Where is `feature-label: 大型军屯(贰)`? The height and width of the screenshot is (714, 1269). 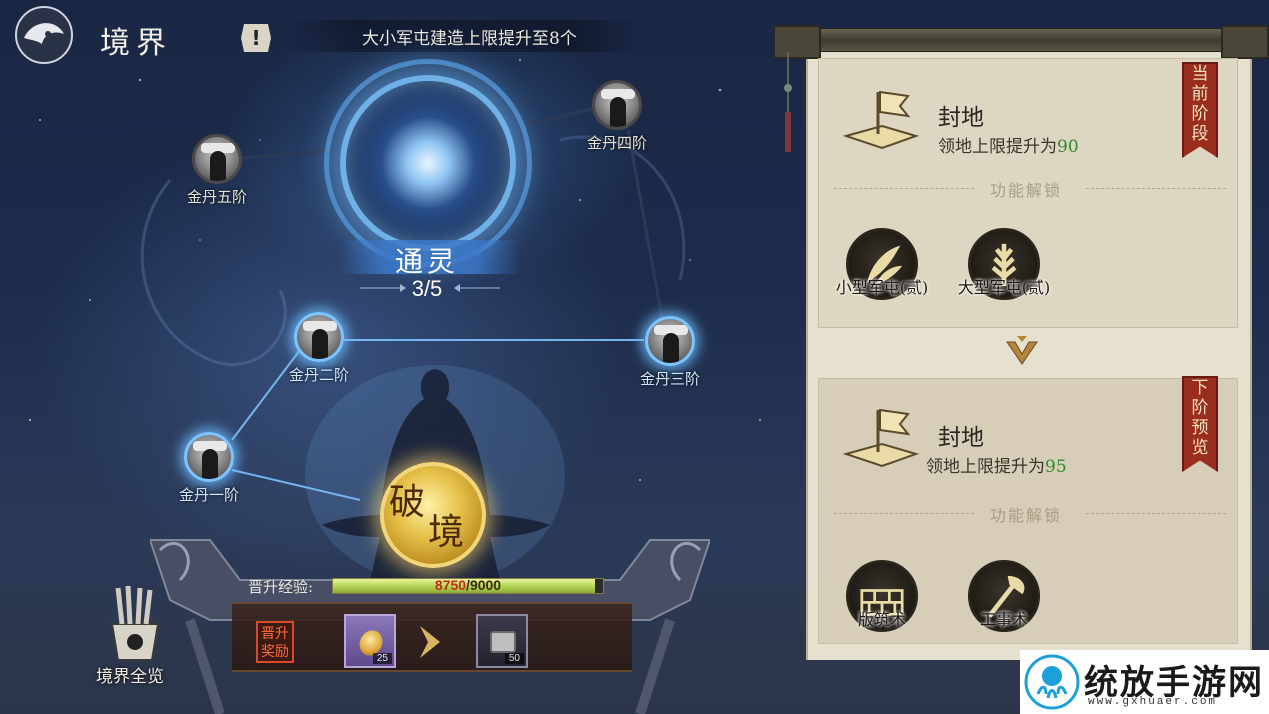 feature-label: 大型军屯(贰) is located at coordinates (1004, 287).